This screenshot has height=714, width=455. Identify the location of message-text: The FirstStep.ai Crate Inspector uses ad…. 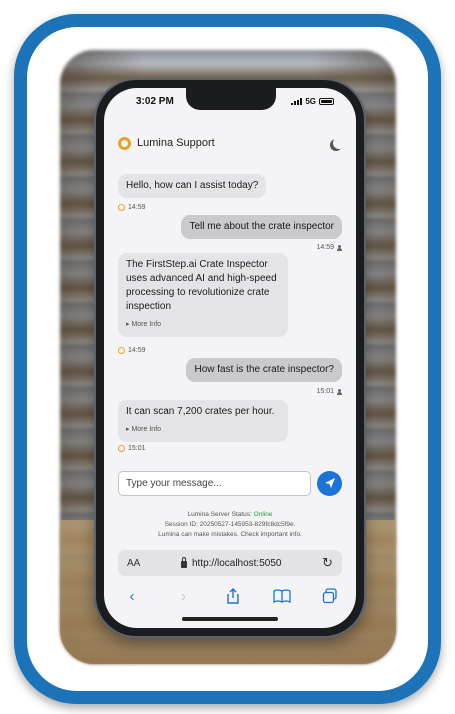
(201, 285).